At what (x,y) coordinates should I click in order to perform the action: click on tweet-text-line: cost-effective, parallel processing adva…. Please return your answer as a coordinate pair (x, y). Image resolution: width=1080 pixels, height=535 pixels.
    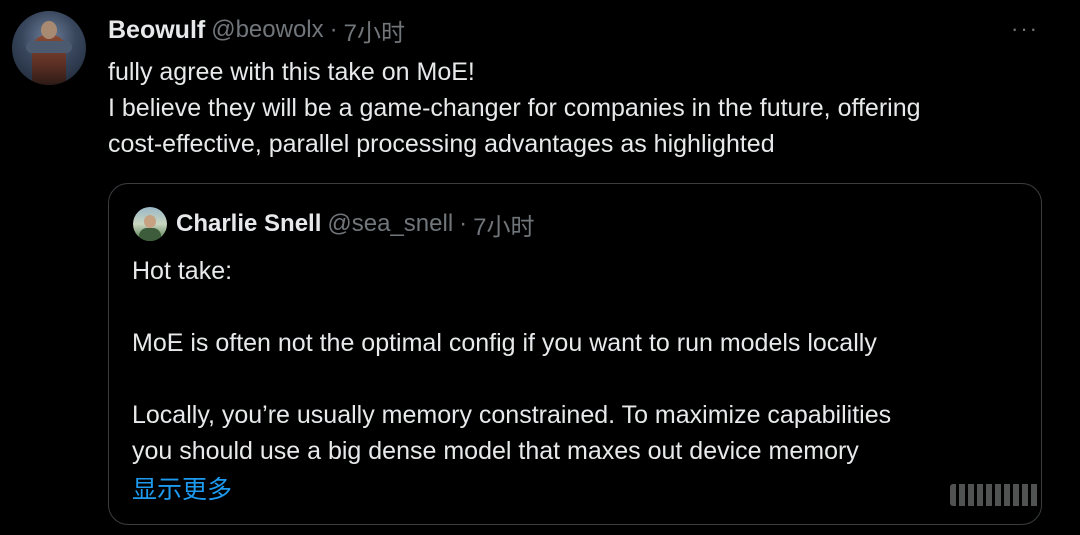
    Looking at the image, I should click on (441, 144).